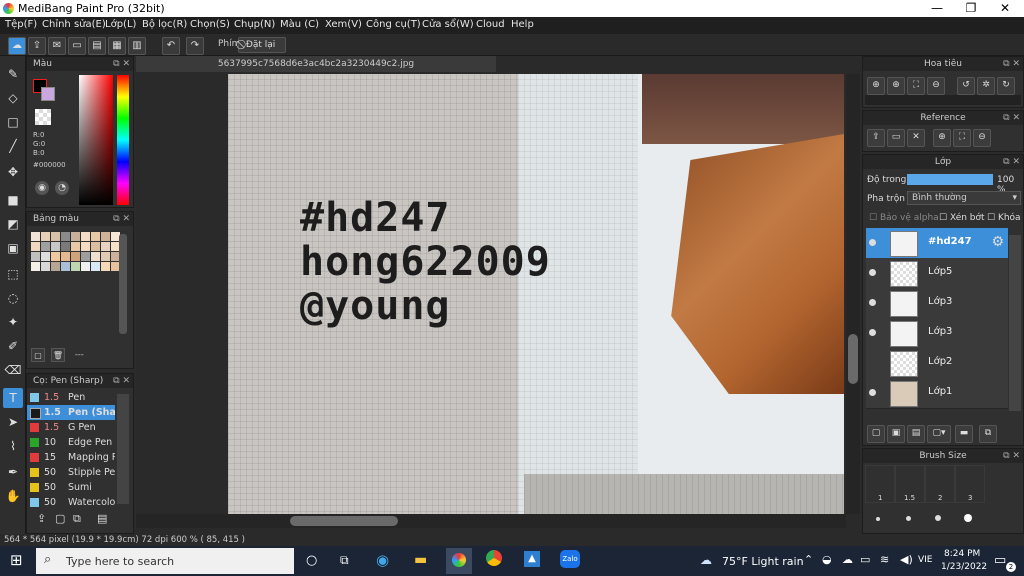 The height and width of the screenshot is (576, 1024). Describe the element at coordinates (1000, 560) in the screenshot. I see `notification-icon: ▭` at that location.